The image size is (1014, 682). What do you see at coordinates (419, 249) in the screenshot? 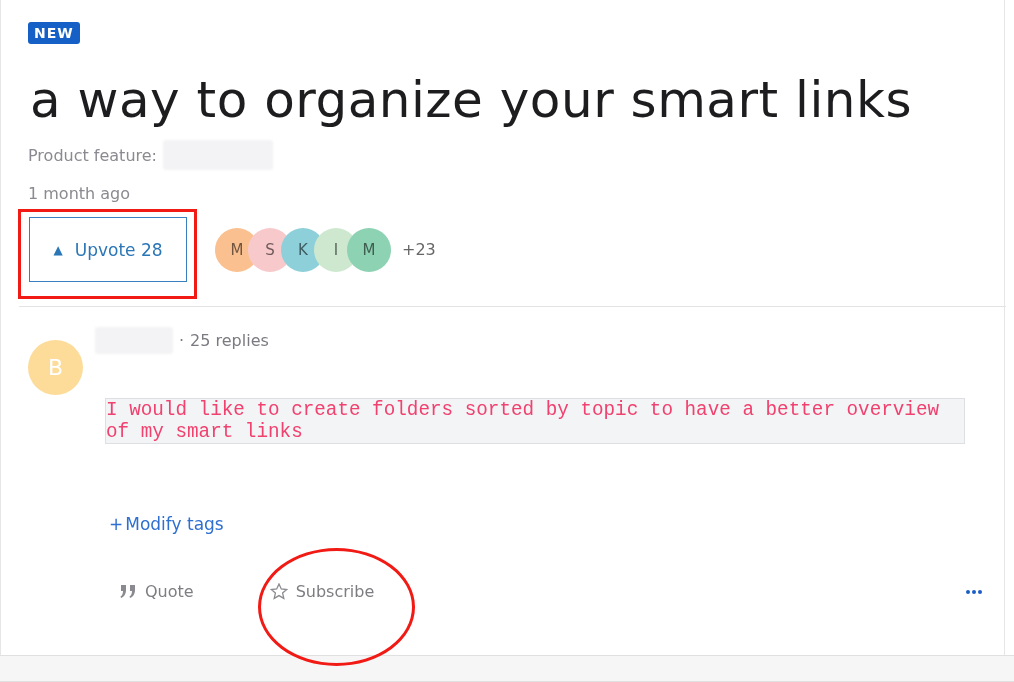
I see `voter-count: +23` at bounding box center [419, 249].